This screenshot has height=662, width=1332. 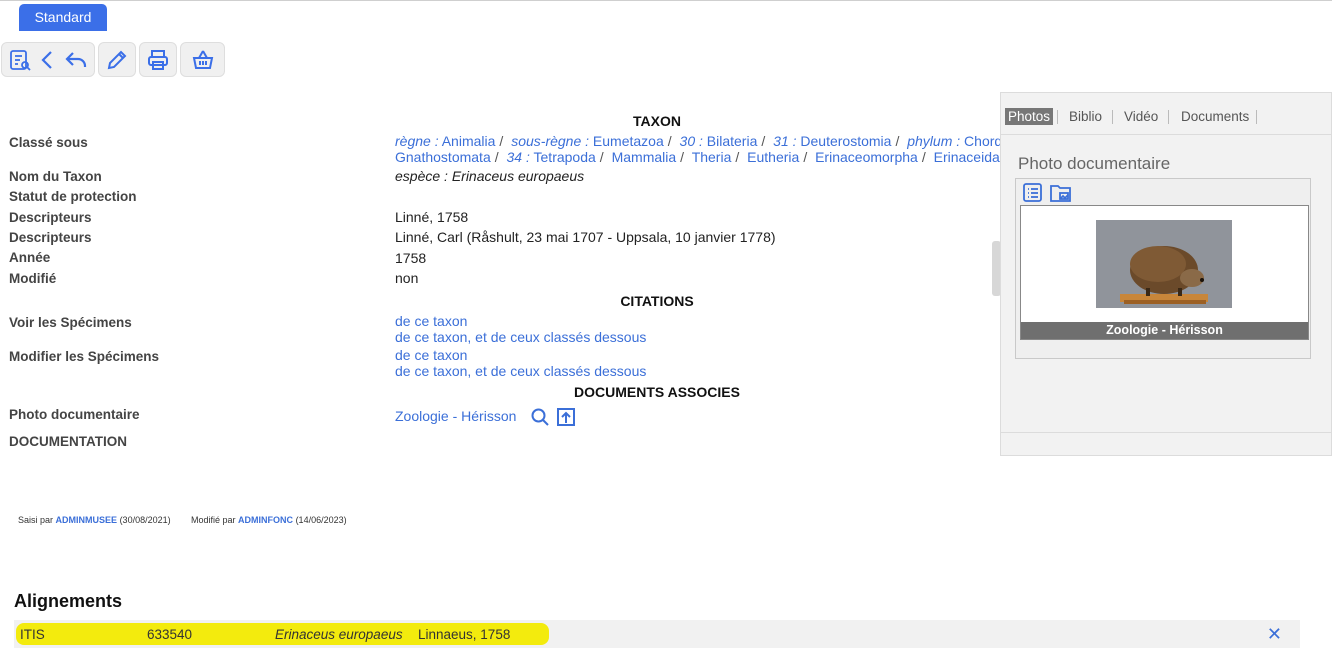 I want to click on section-documents-title: DOCUMENTS ASSOCIES, so click(x=657, y=392).